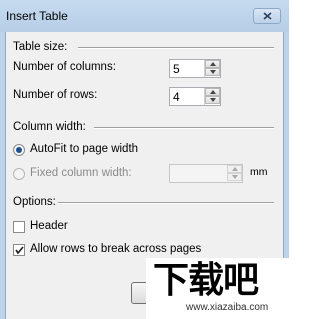 The image size is (320, 319). What do you see at coordinates (37, 16) in the screenshot?
I see `dialog-title: Insert Table` at bounding box center [37, 16].